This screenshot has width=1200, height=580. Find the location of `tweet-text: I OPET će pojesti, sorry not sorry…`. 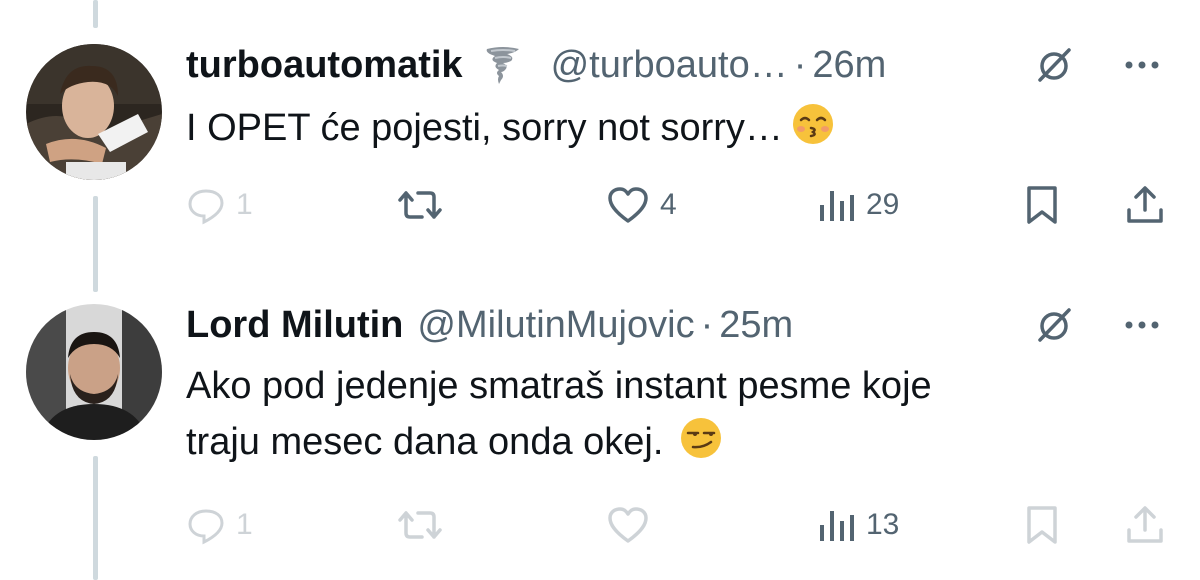

tweet-text: I OPET će pojesti, sorry not sorry… is located at coordinates (663, 131).